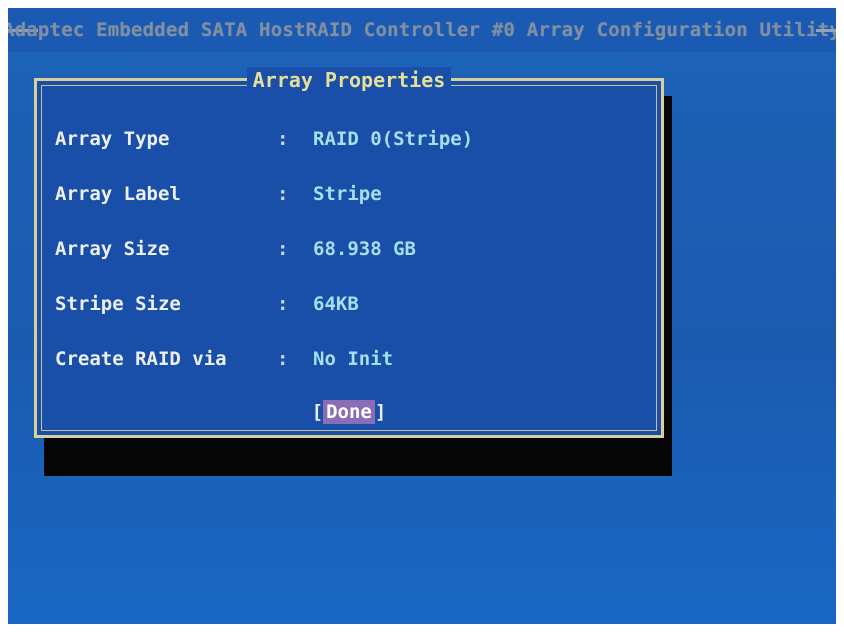 Image resolution: width=844 pixels, height=632 pixels. What do you see at coordinates (118, 194) in the screenshot?
I see `field-label: Array Label` at bounding box center [118, 194].